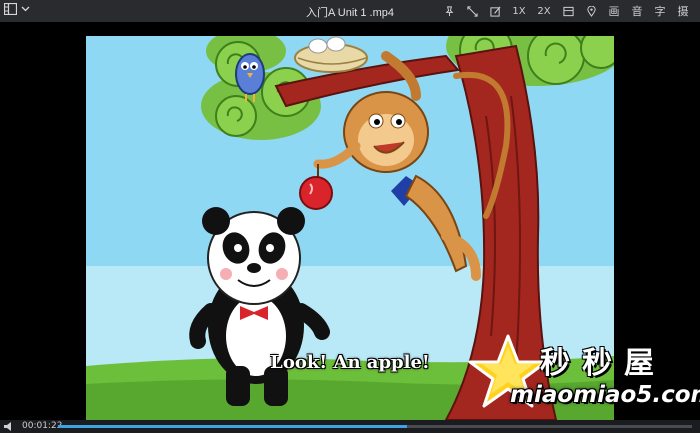 This screenshot has width=700, height=433. Describe the element at coordinates (605, 395) in the screenshot. I see `watermark-url: miaomiao5.com` at that location.